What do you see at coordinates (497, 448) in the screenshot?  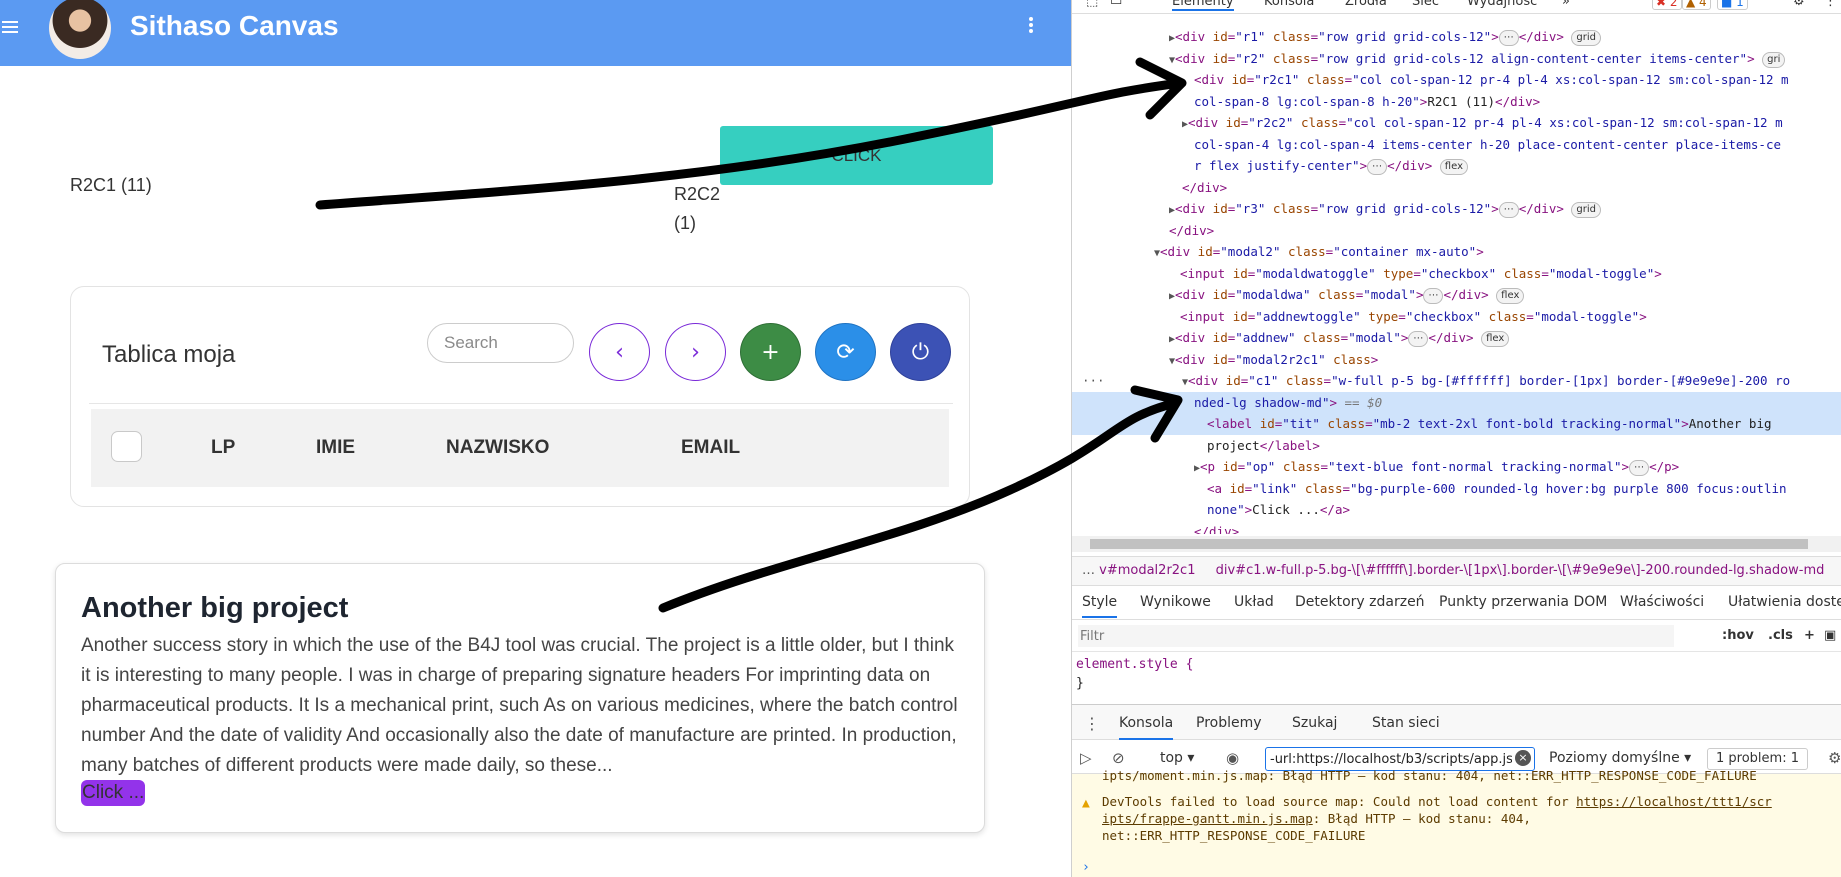 I see `column-header-nazwisko: NAZWISKO` at bounding box center [497, 448].